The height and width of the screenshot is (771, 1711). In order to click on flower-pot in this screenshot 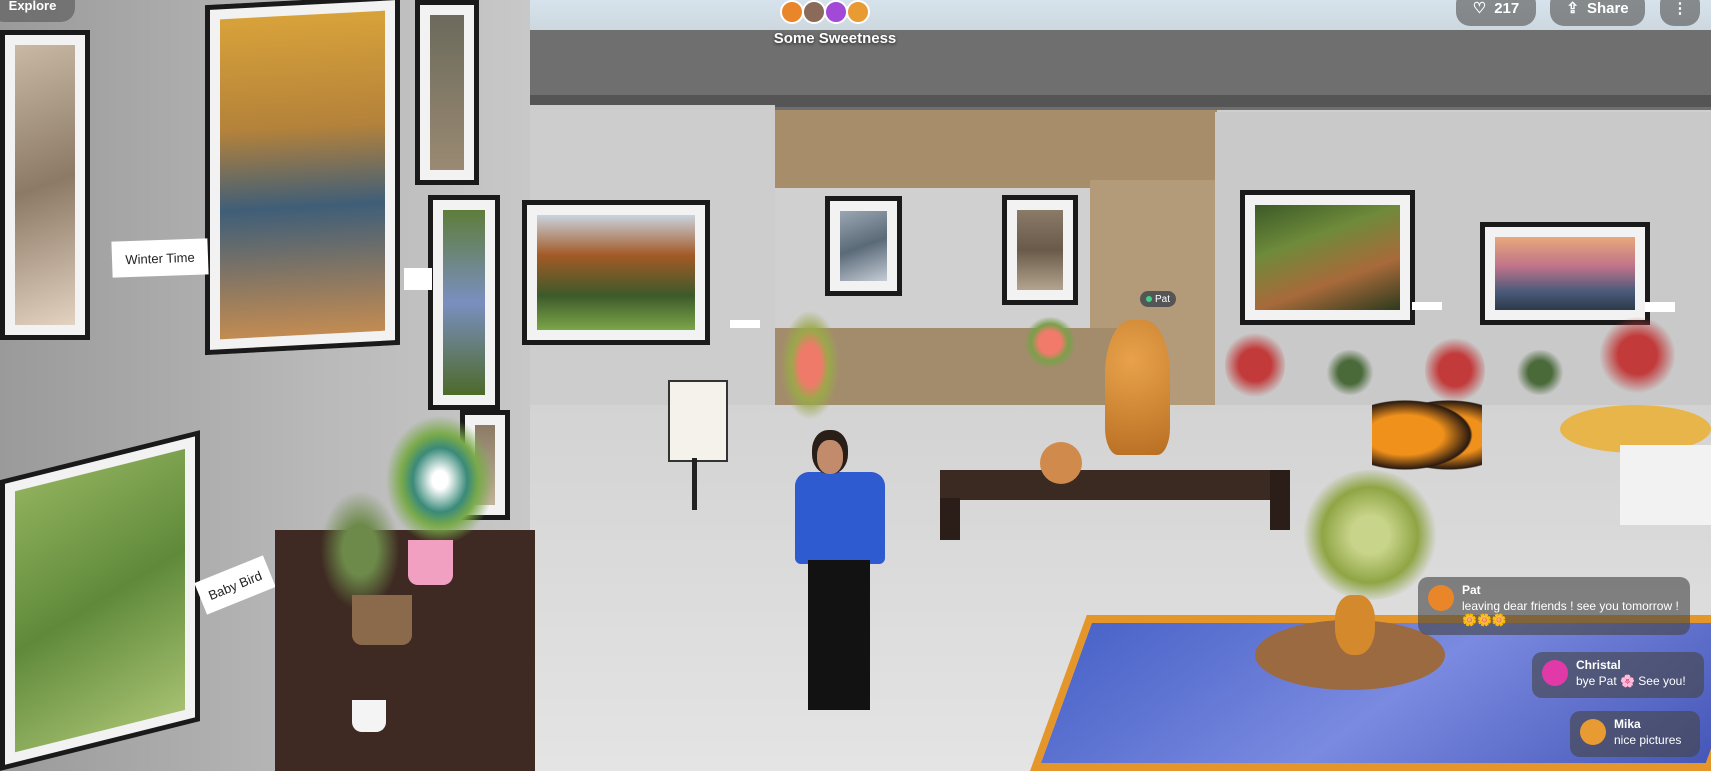, I will do `click(430, 562)`.